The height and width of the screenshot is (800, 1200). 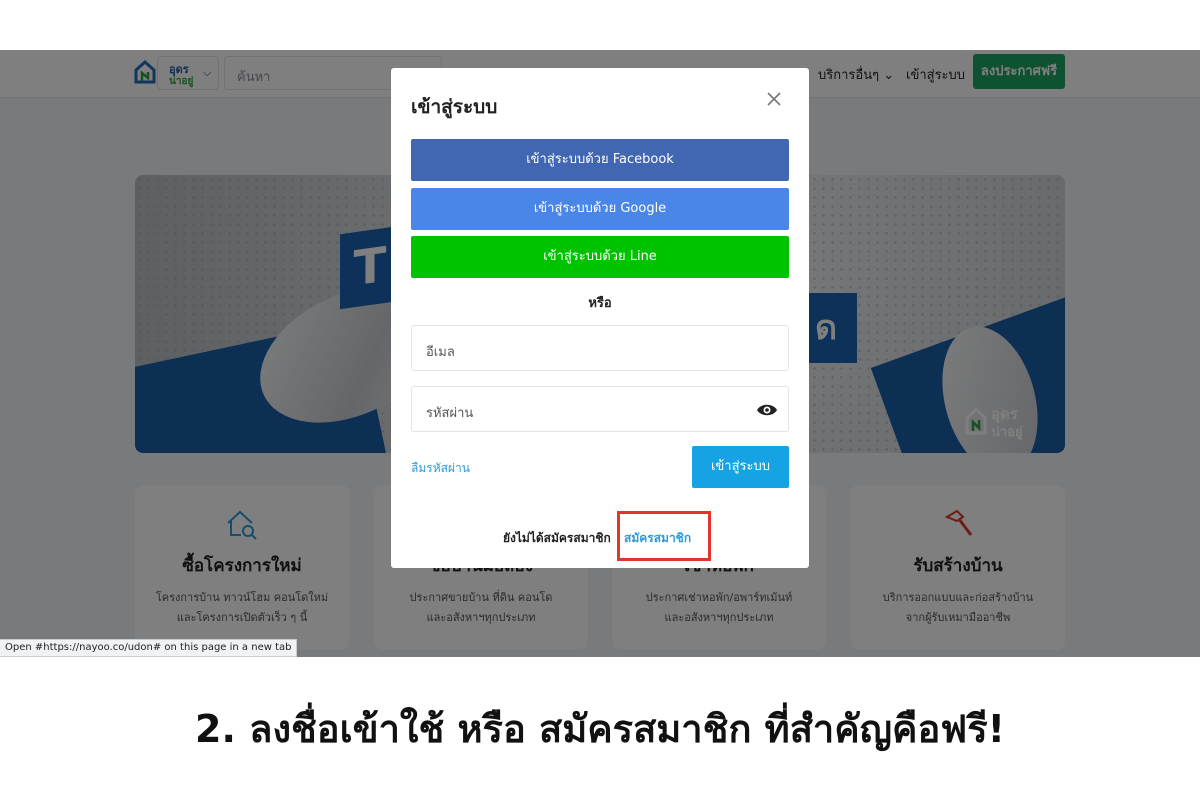 I want to click on password-placeholder: รหัสผ่าน, so click(x=450, y=413).